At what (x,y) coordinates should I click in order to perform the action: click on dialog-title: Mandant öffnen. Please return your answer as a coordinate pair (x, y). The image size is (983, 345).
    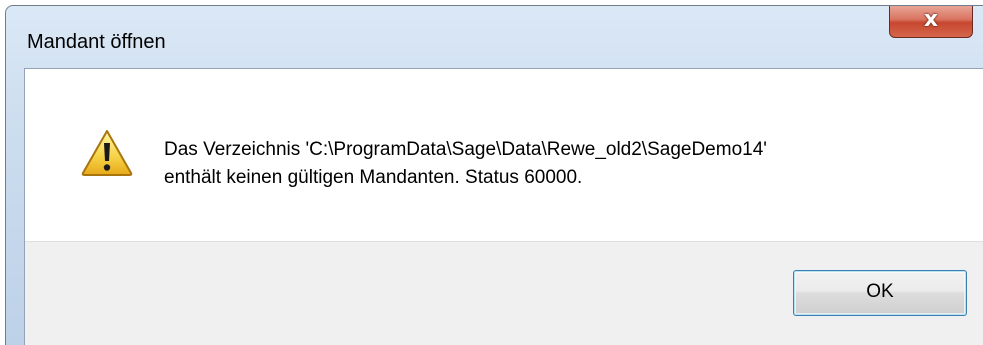
    Looking at the image, I should click on (96, 42).